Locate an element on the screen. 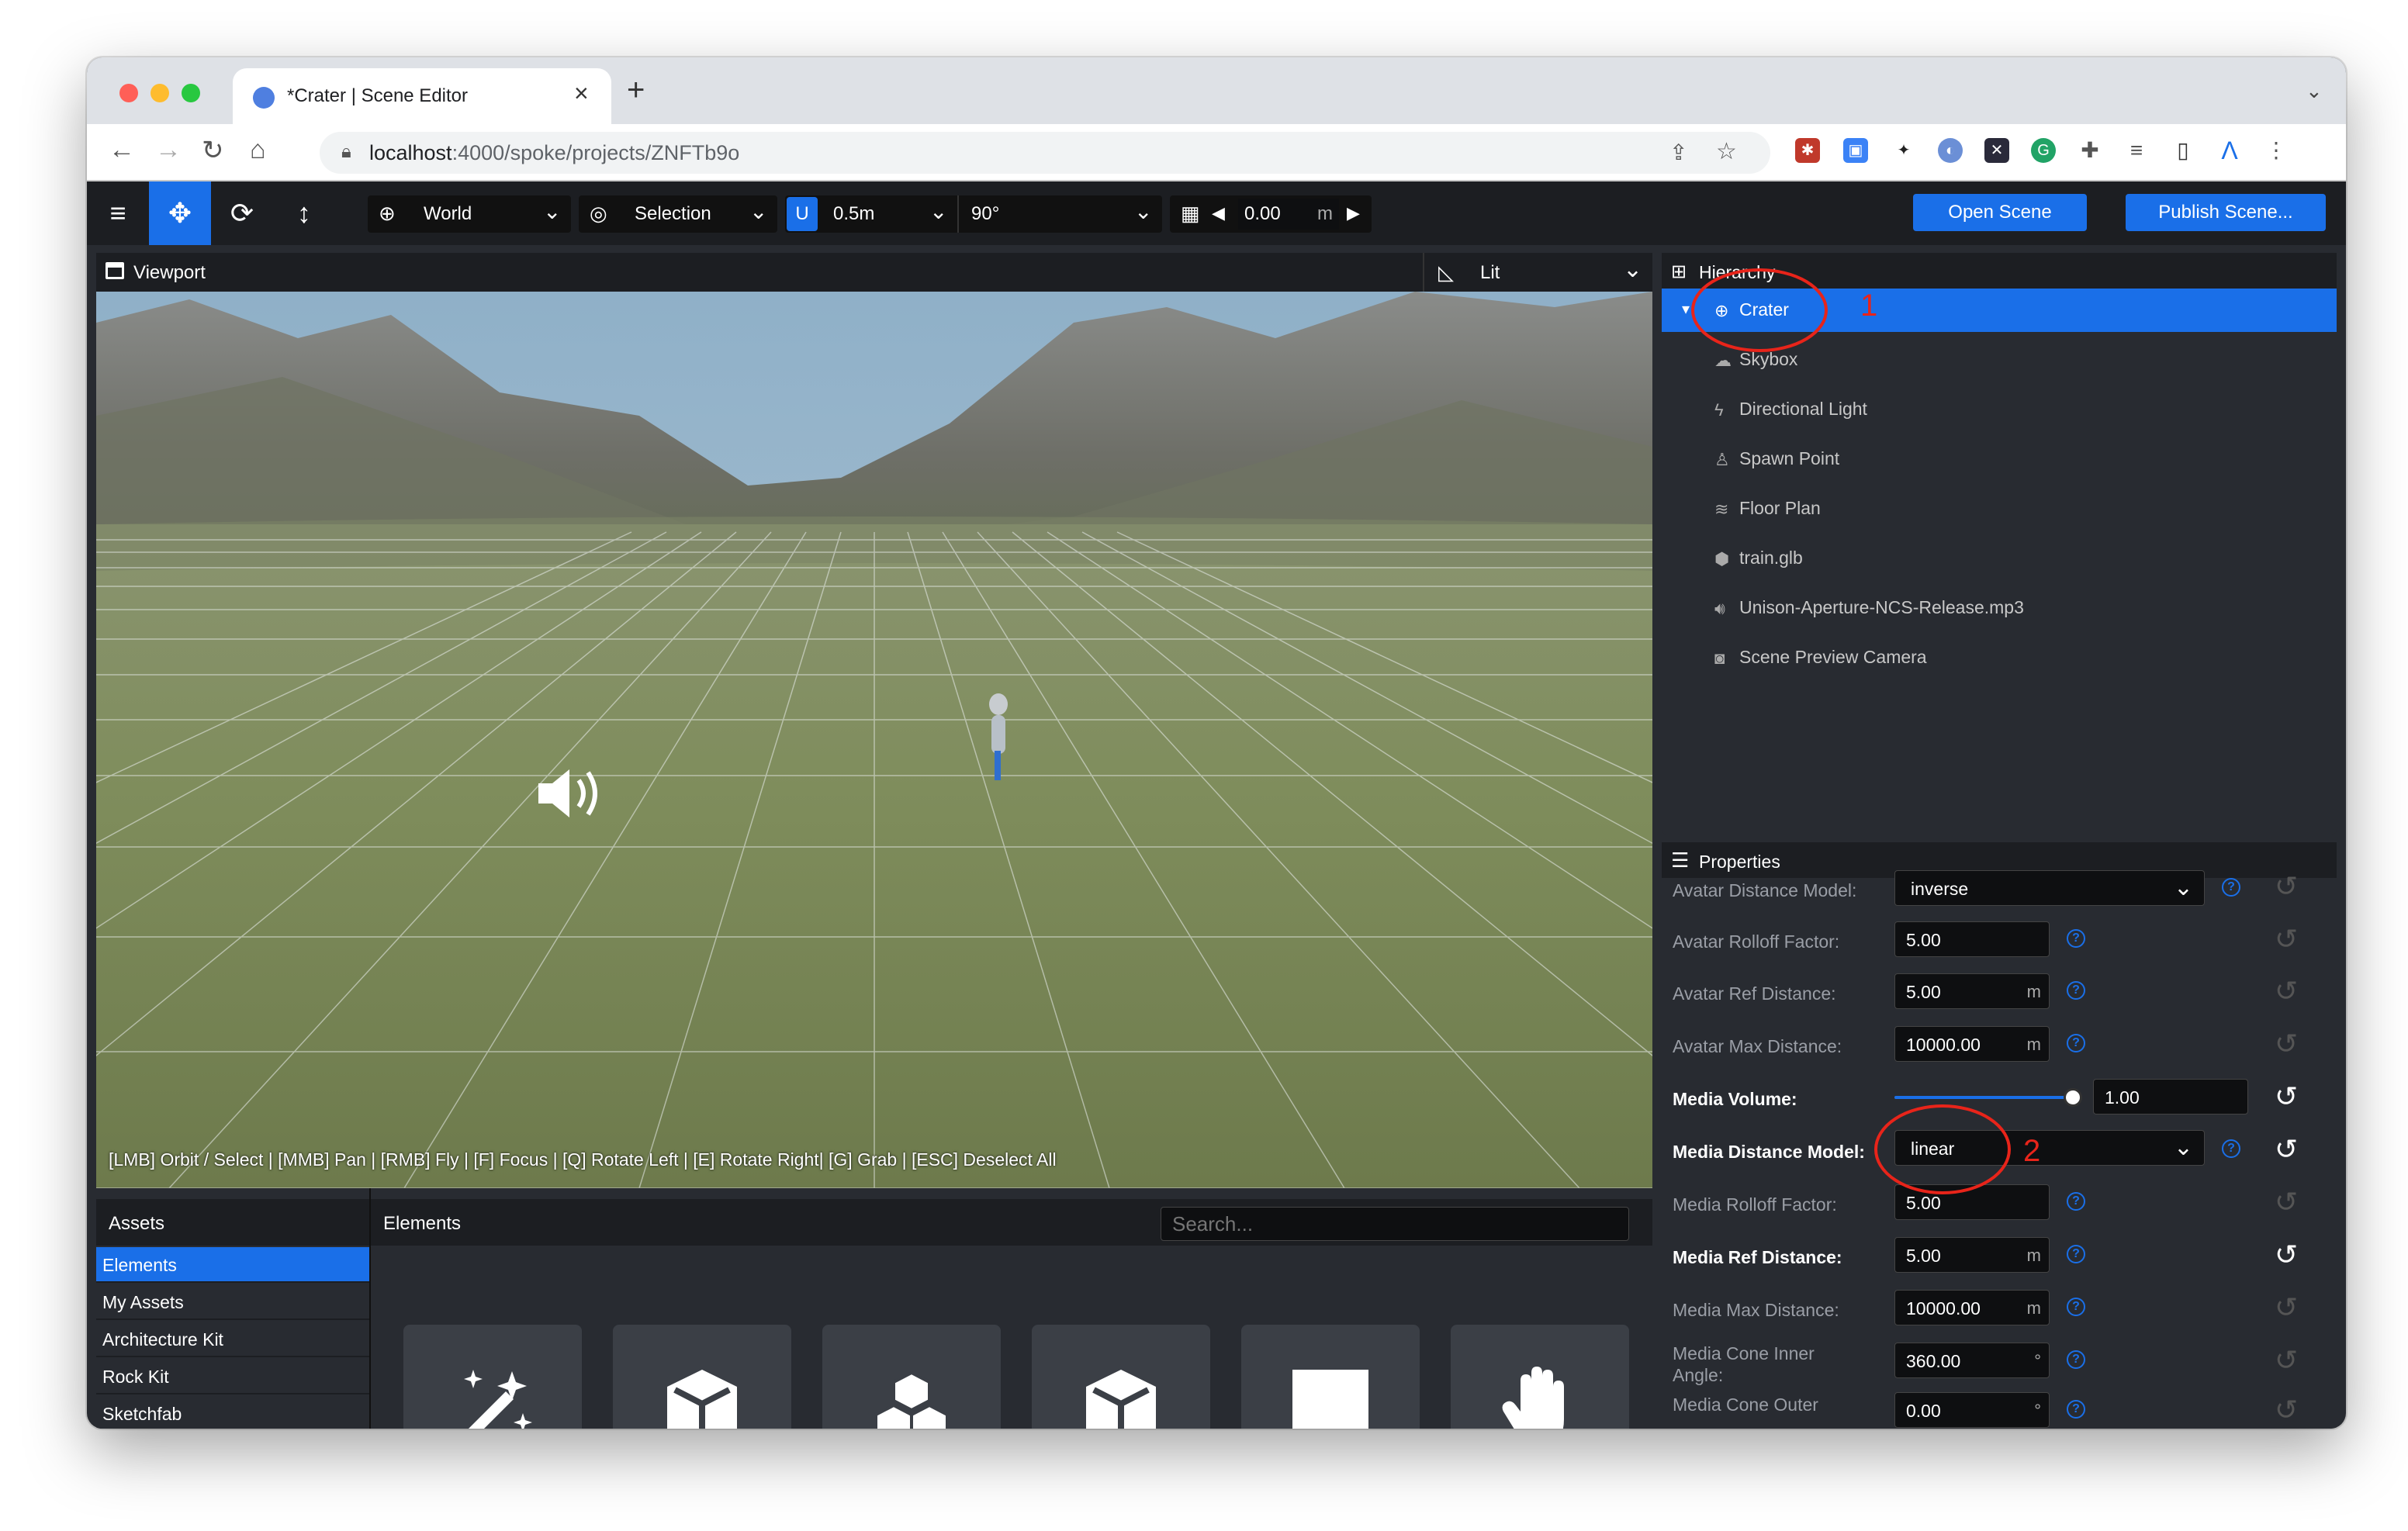 The width and height of the screenshot is (2408, 1531). annotation-label-2: 2 is located at coordinates (2032, 1151).